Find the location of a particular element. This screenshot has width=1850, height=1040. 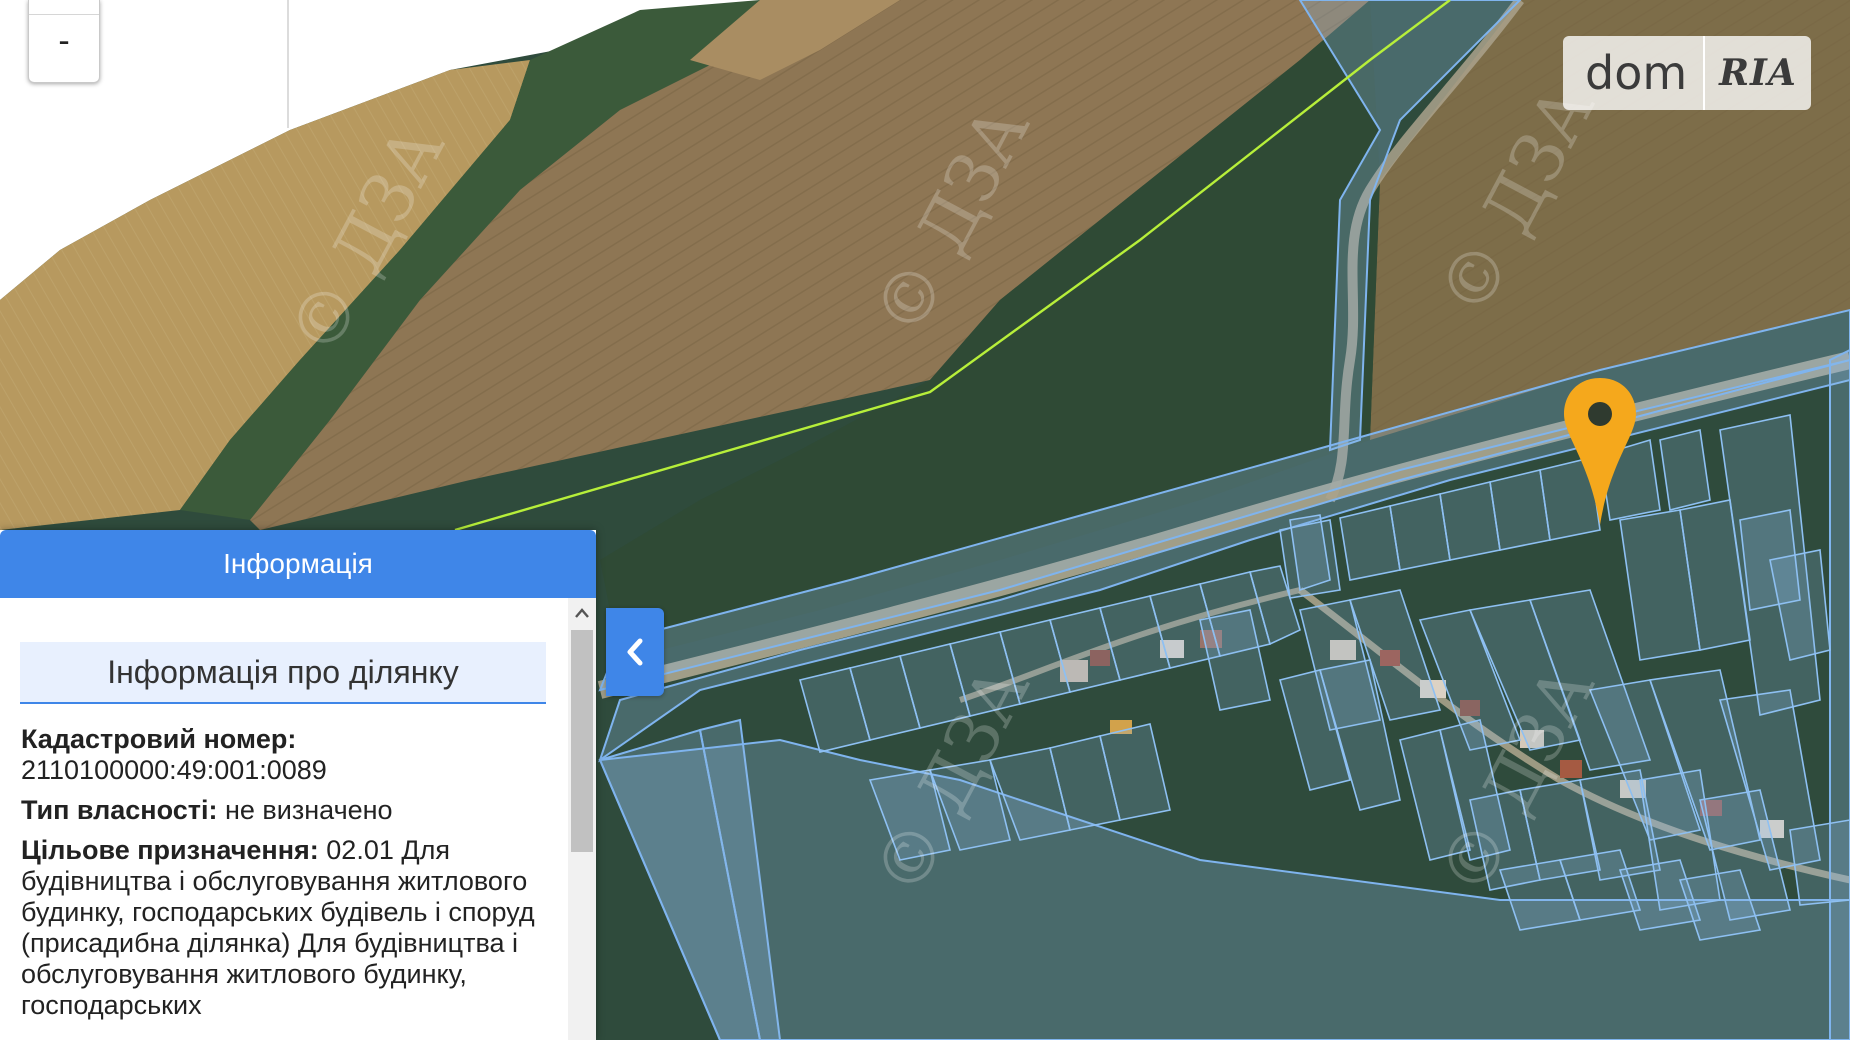

cadastral-label: Кадастровий номер: is located at coordinates (159, 739).